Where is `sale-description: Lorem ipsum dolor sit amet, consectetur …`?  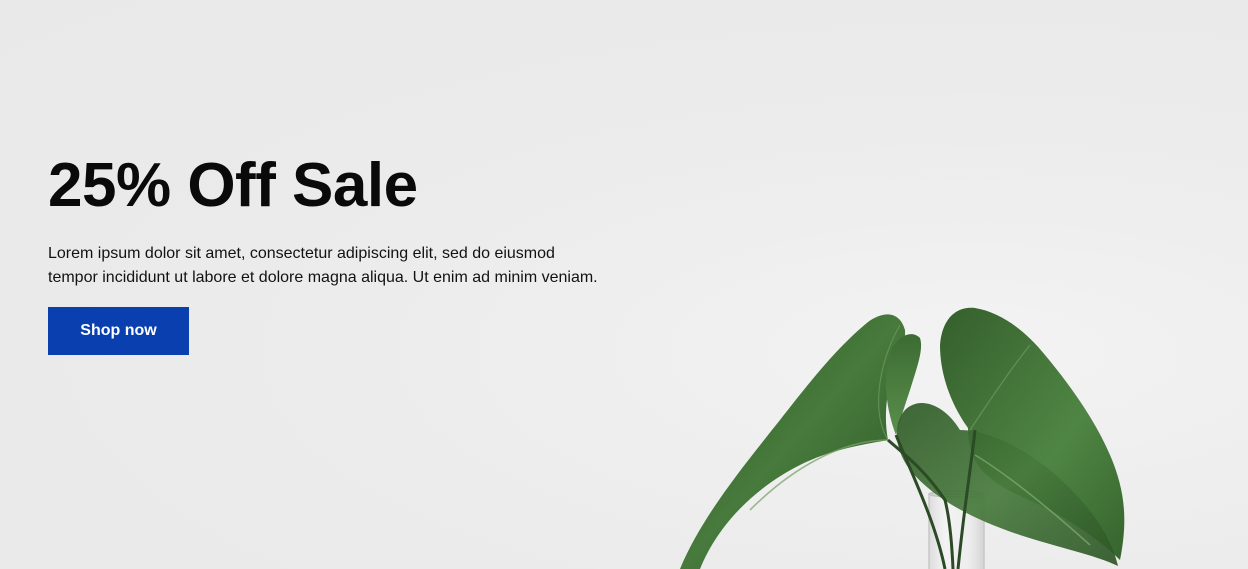 sale-description: Lorem ipsum dolor sit amet, consectetur … is located at coordinates (323, 265).